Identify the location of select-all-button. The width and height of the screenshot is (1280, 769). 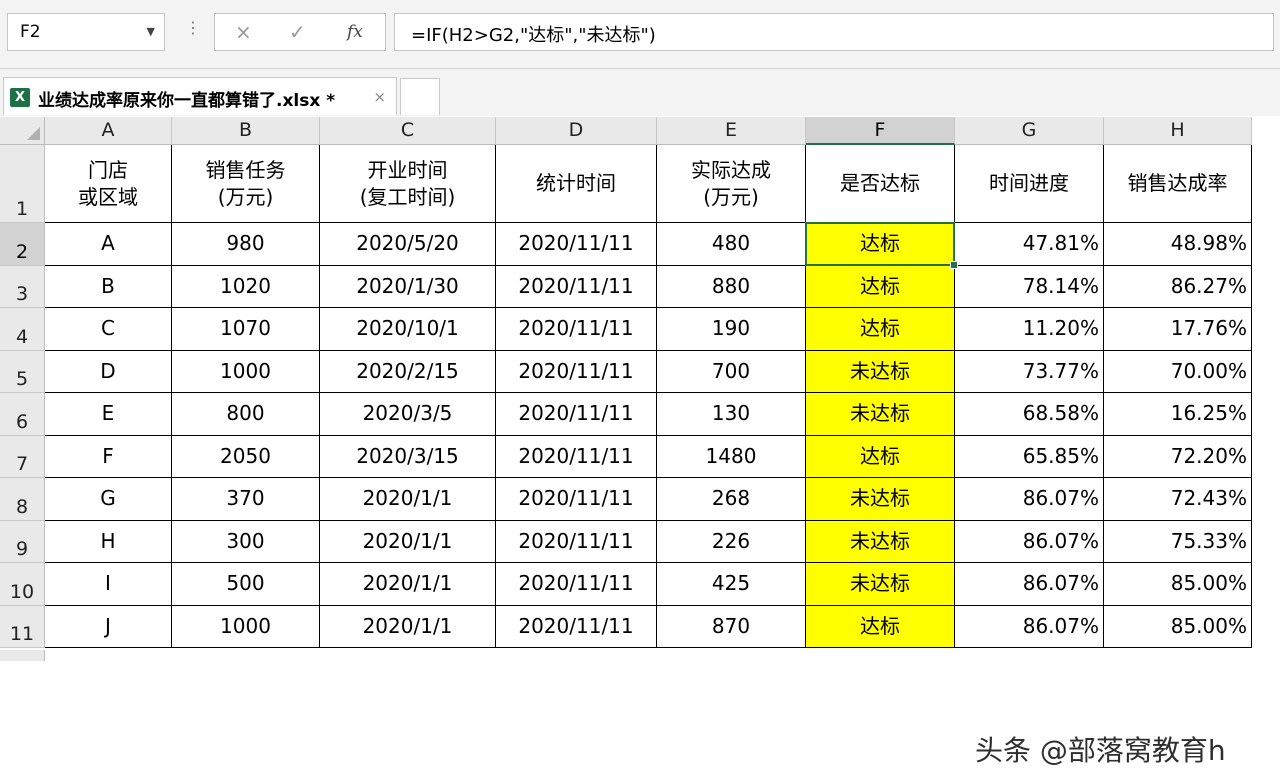
(22, 131).